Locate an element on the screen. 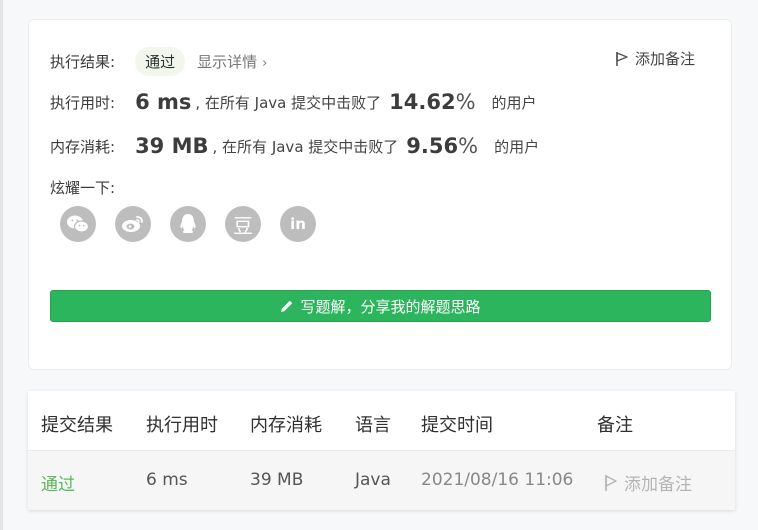 This screenshot has height=530, width=758. row-memory: 39 MB is located at coordinates (277, 480).